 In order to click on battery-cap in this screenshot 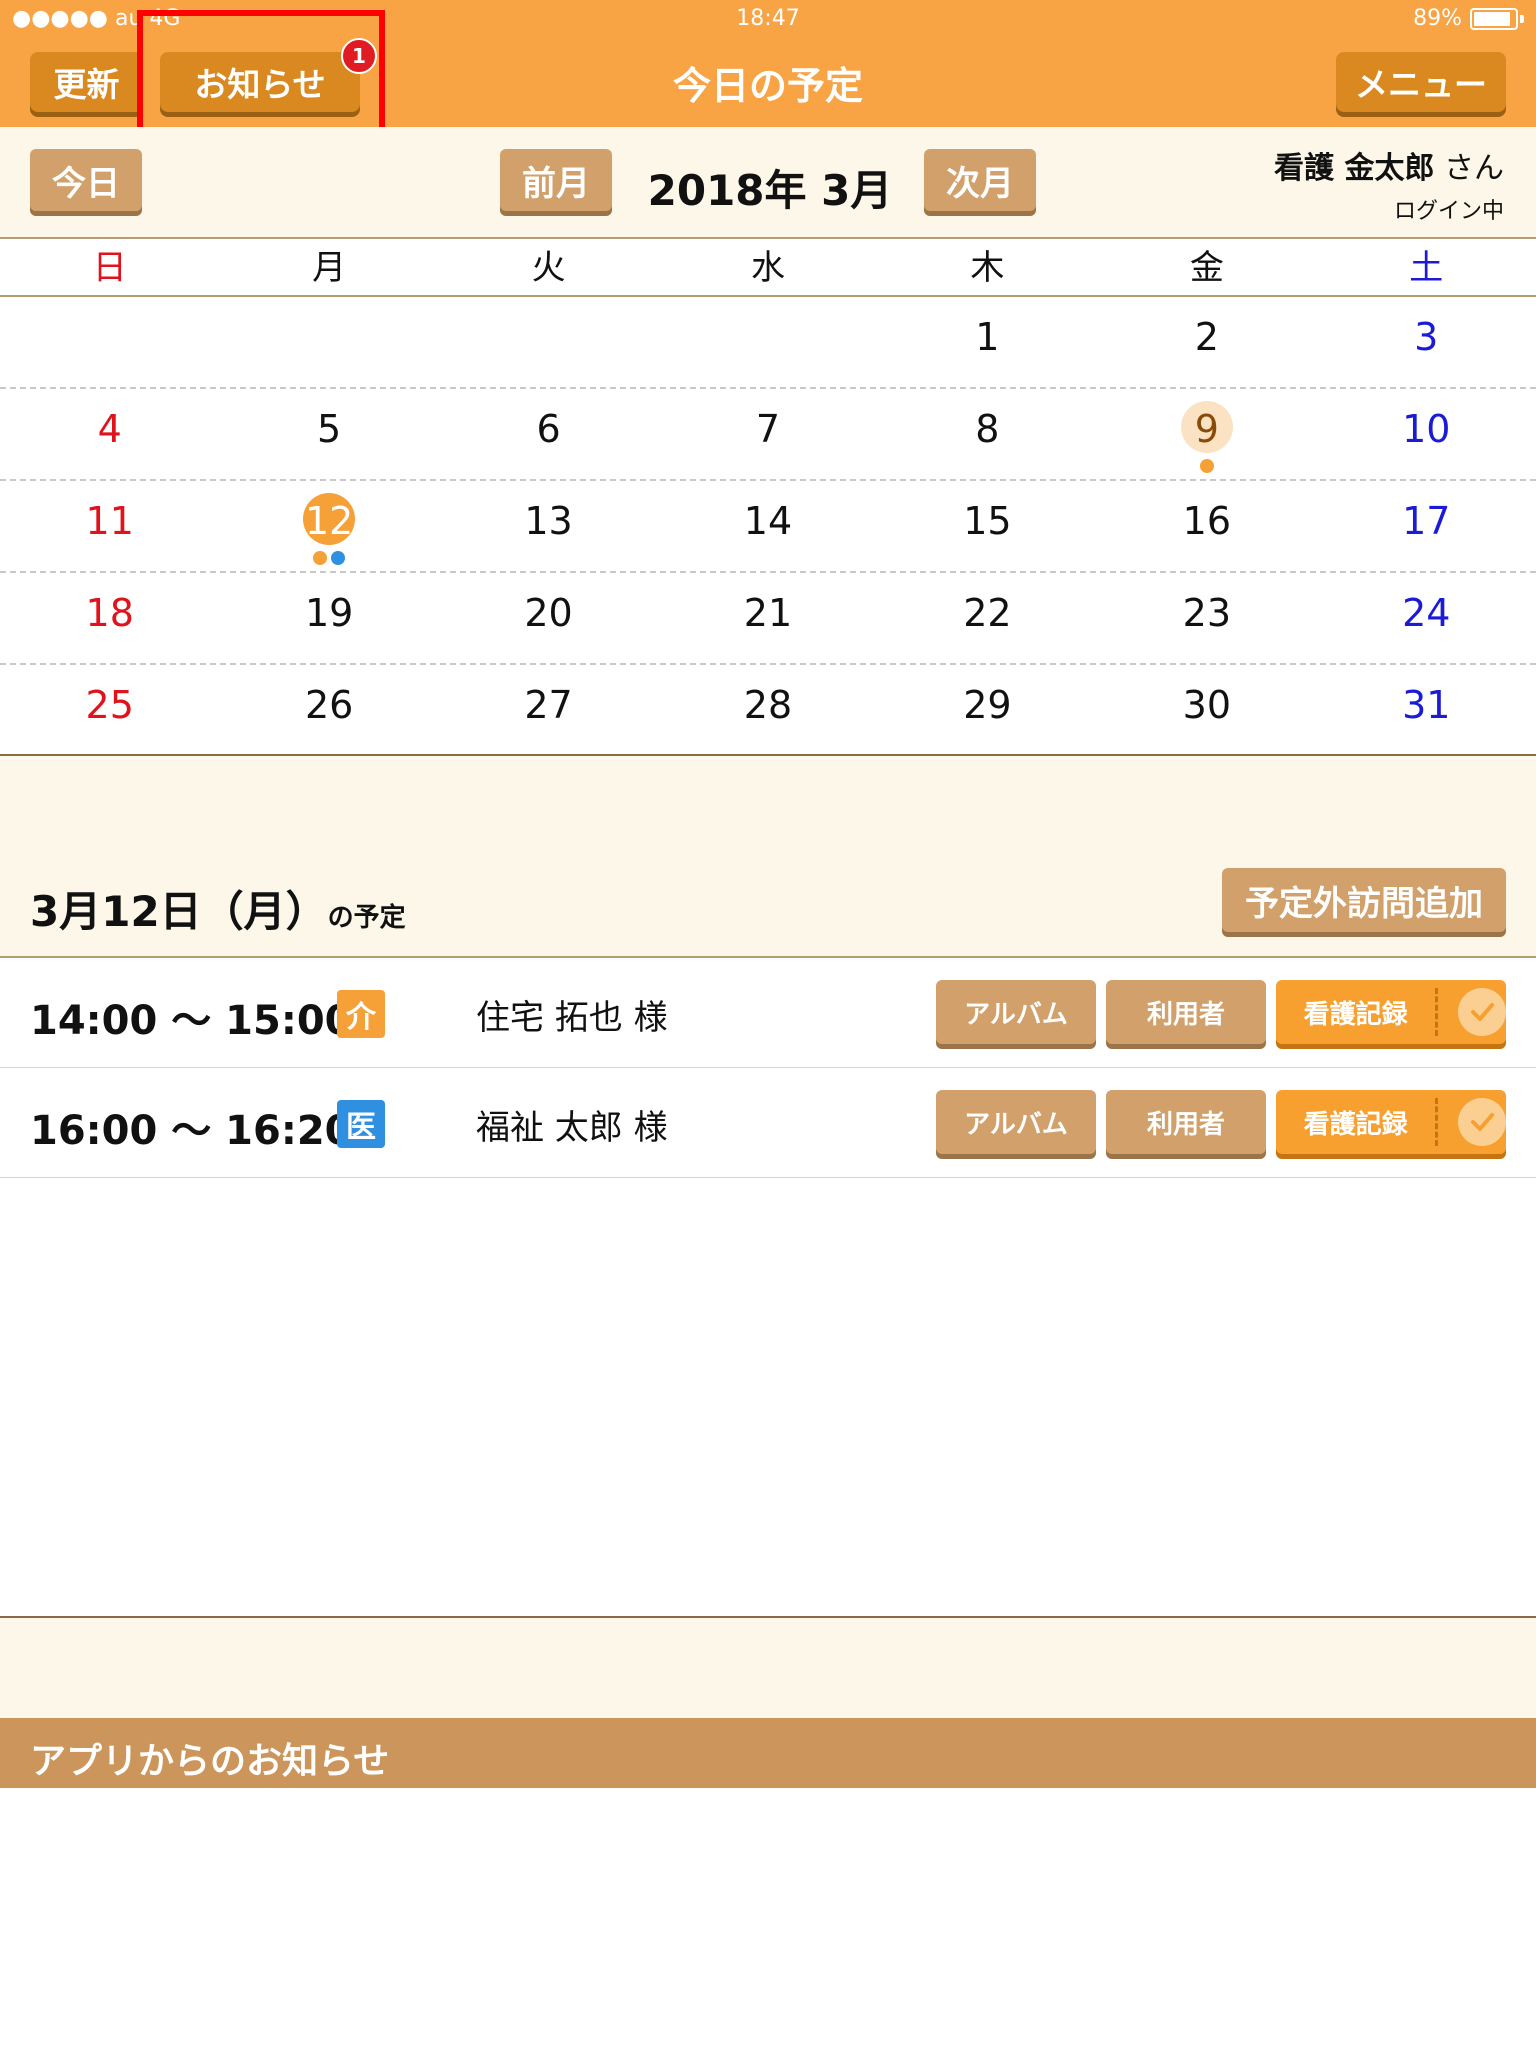, I will do `click(1522, 18)`.